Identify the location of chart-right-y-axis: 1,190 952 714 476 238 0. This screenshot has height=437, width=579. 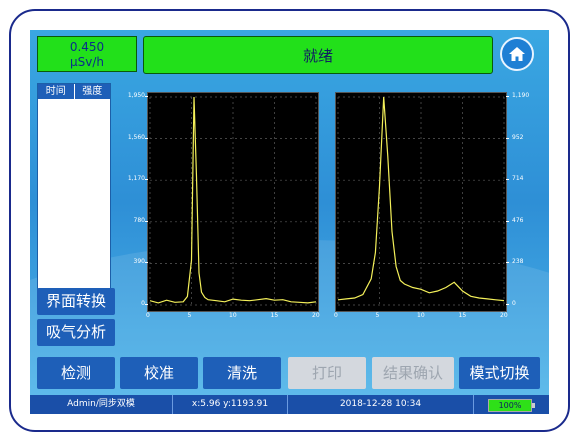
(526, 207).